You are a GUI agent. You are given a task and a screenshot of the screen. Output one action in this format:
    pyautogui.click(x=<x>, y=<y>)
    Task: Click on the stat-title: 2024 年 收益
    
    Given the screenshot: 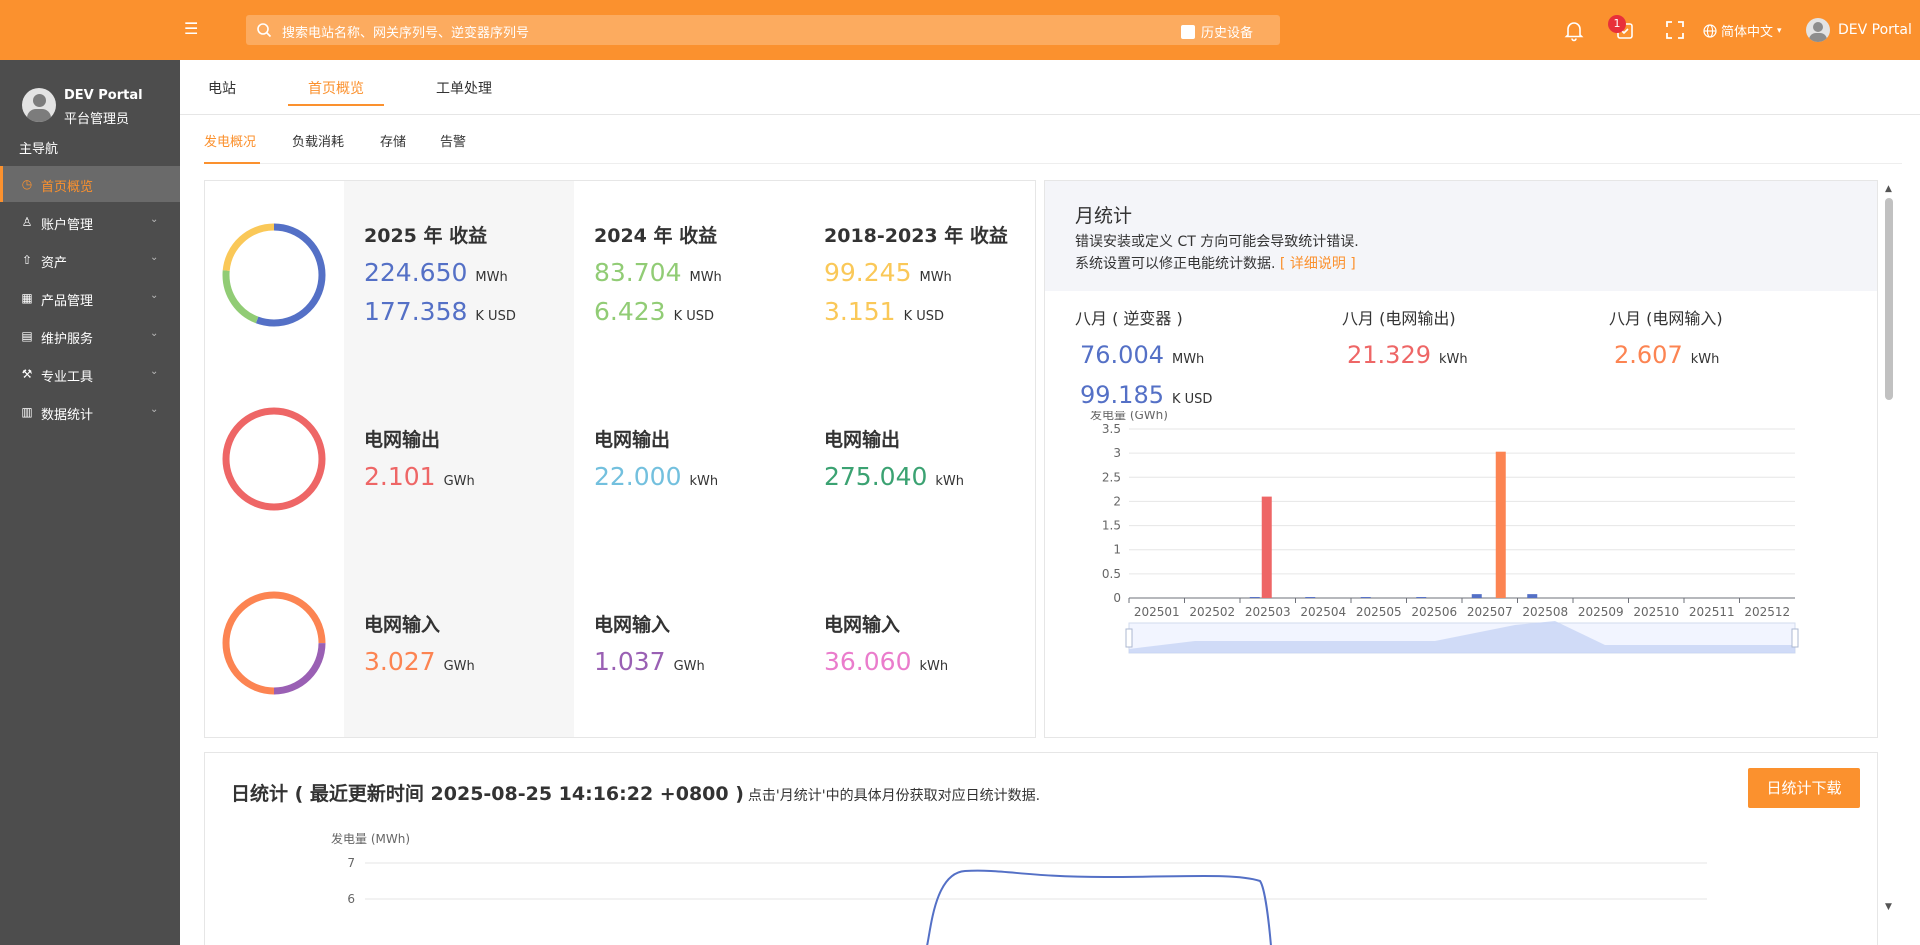 What is the action you would take?
    pyautogui.click(x=656, y=236)
    